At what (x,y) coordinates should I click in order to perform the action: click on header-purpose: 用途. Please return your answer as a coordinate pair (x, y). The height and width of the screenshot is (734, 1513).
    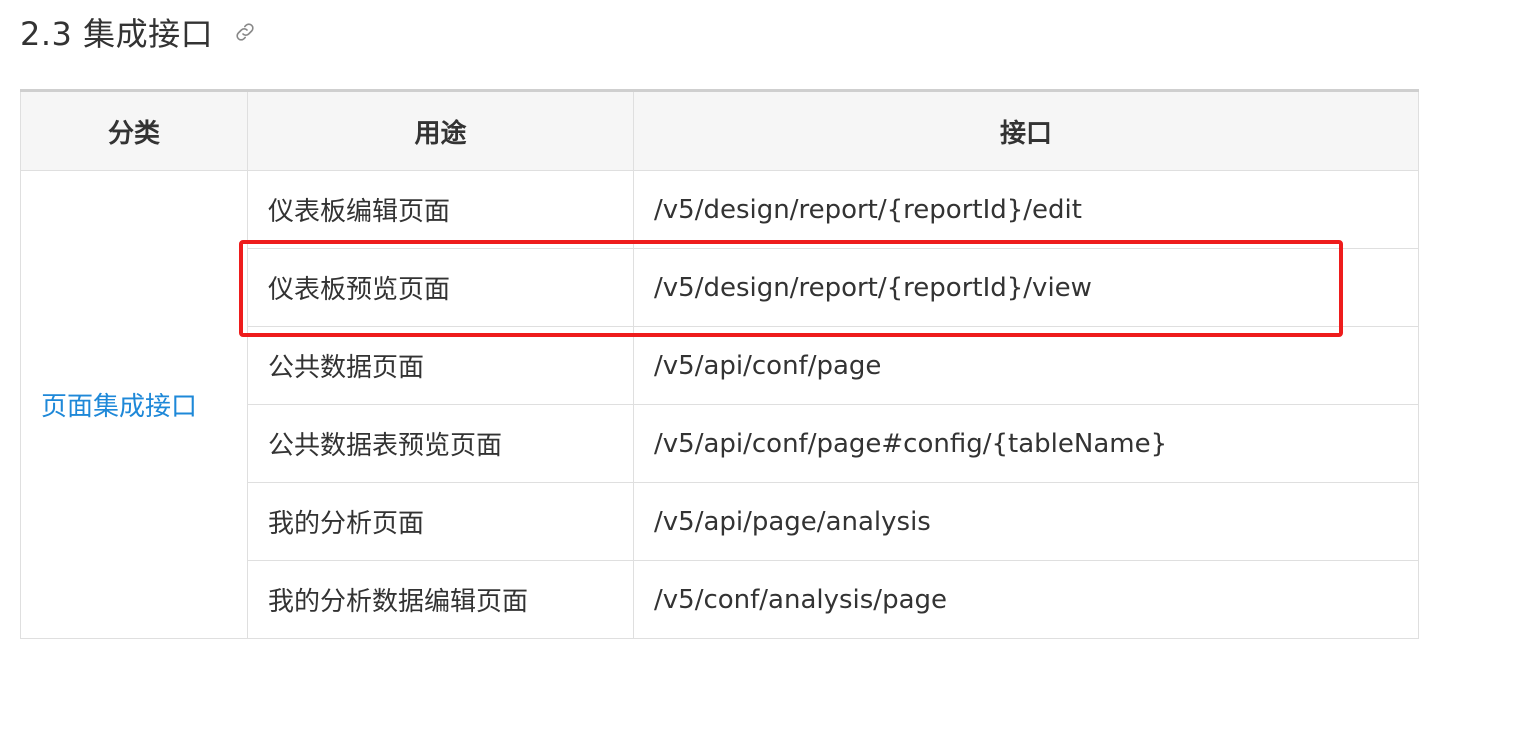
    Looking at the image, I should click on (440, 130).